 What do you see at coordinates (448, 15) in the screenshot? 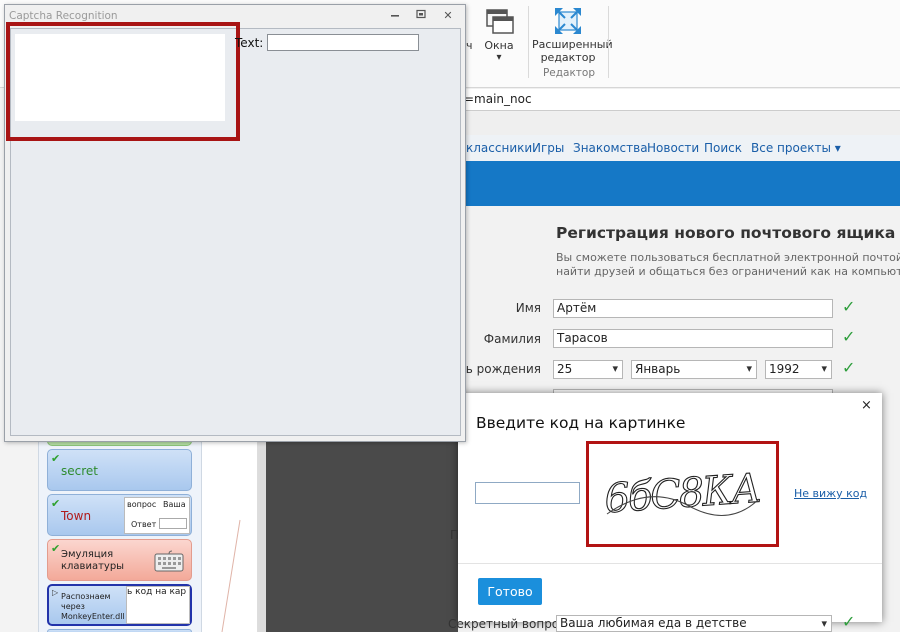
I see `close-icon: ✕` at bounding box center [448, 15].